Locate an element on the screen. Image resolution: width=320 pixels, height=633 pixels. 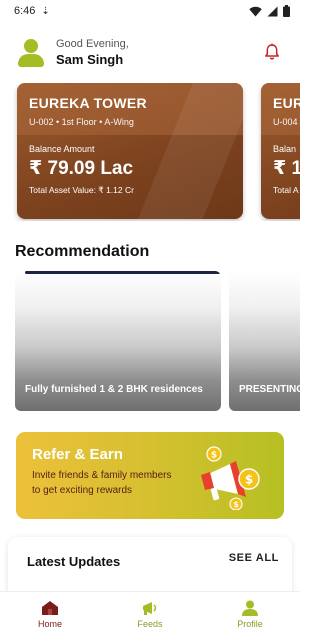
card-title: EUREKA TOWER is located at coordinates (88, 103).